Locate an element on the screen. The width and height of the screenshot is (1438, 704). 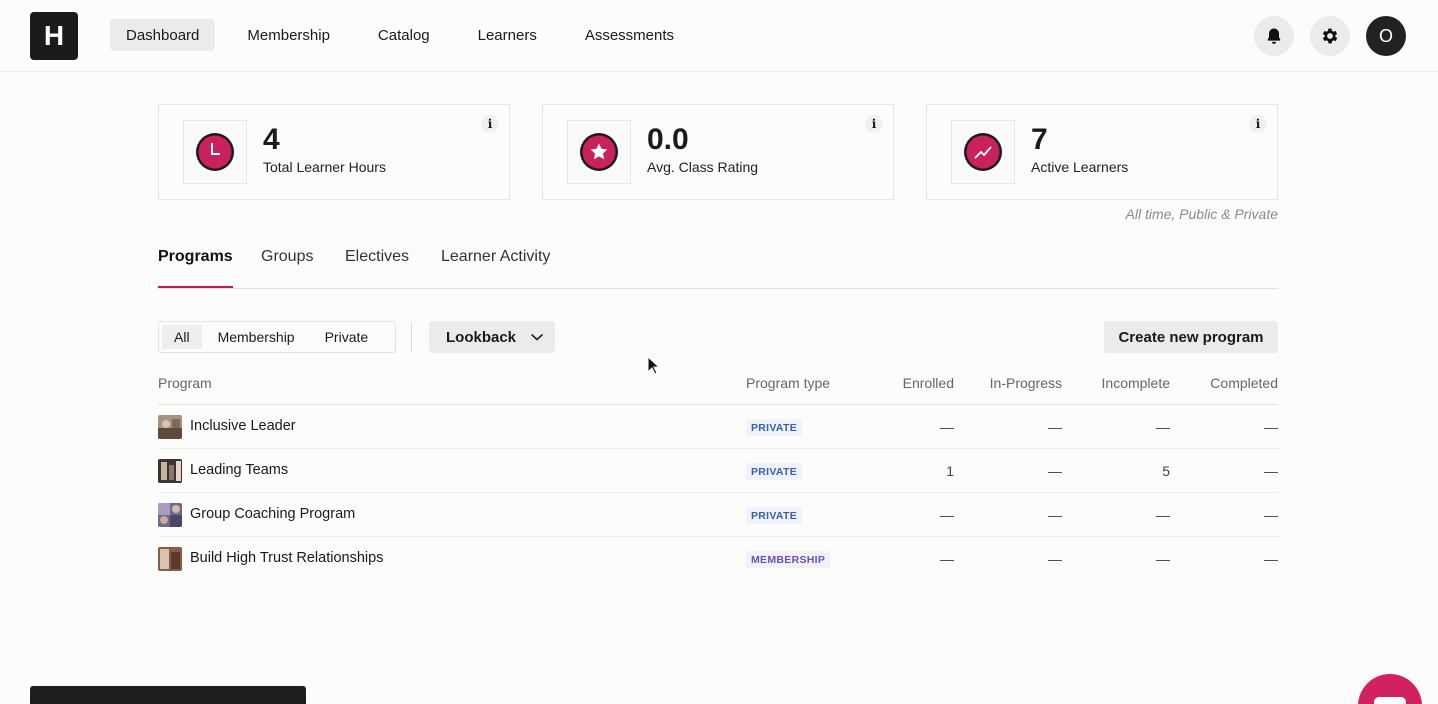
column-header-in-progress: In-Progress is located at coordinates (1026, 383).